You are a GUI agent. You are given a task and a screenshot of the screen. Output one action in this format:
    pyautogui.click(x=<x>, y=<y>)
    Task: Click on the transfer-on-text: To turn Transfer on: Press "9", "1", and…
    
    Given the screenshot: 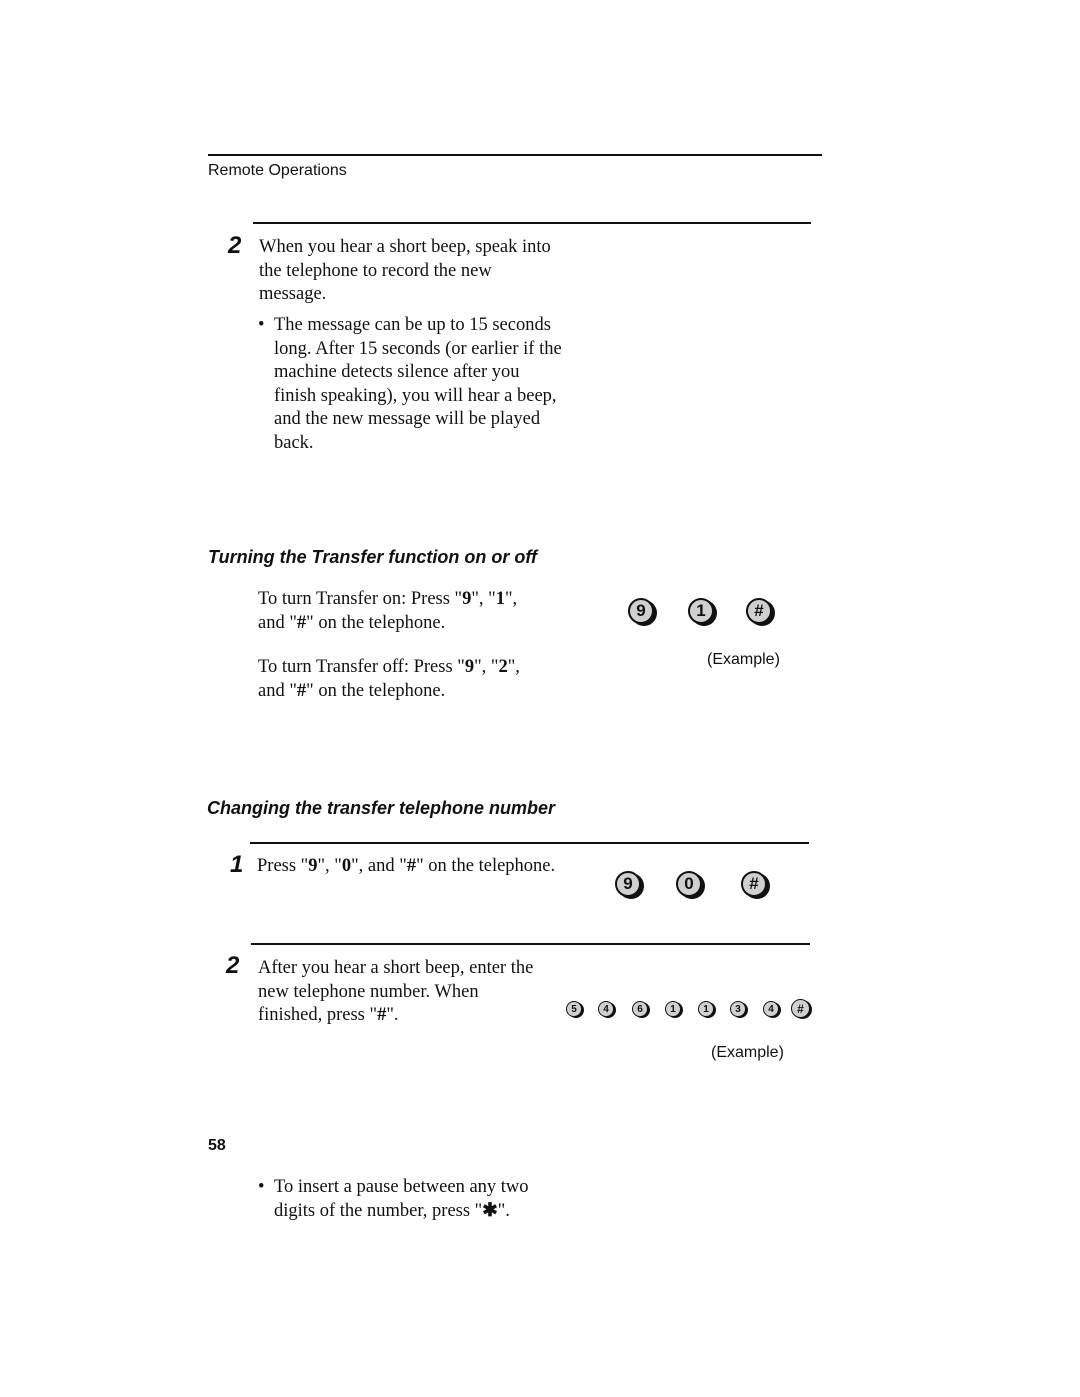 What is the action you would take?
    pyautogui.click(x=408, y=611)
    